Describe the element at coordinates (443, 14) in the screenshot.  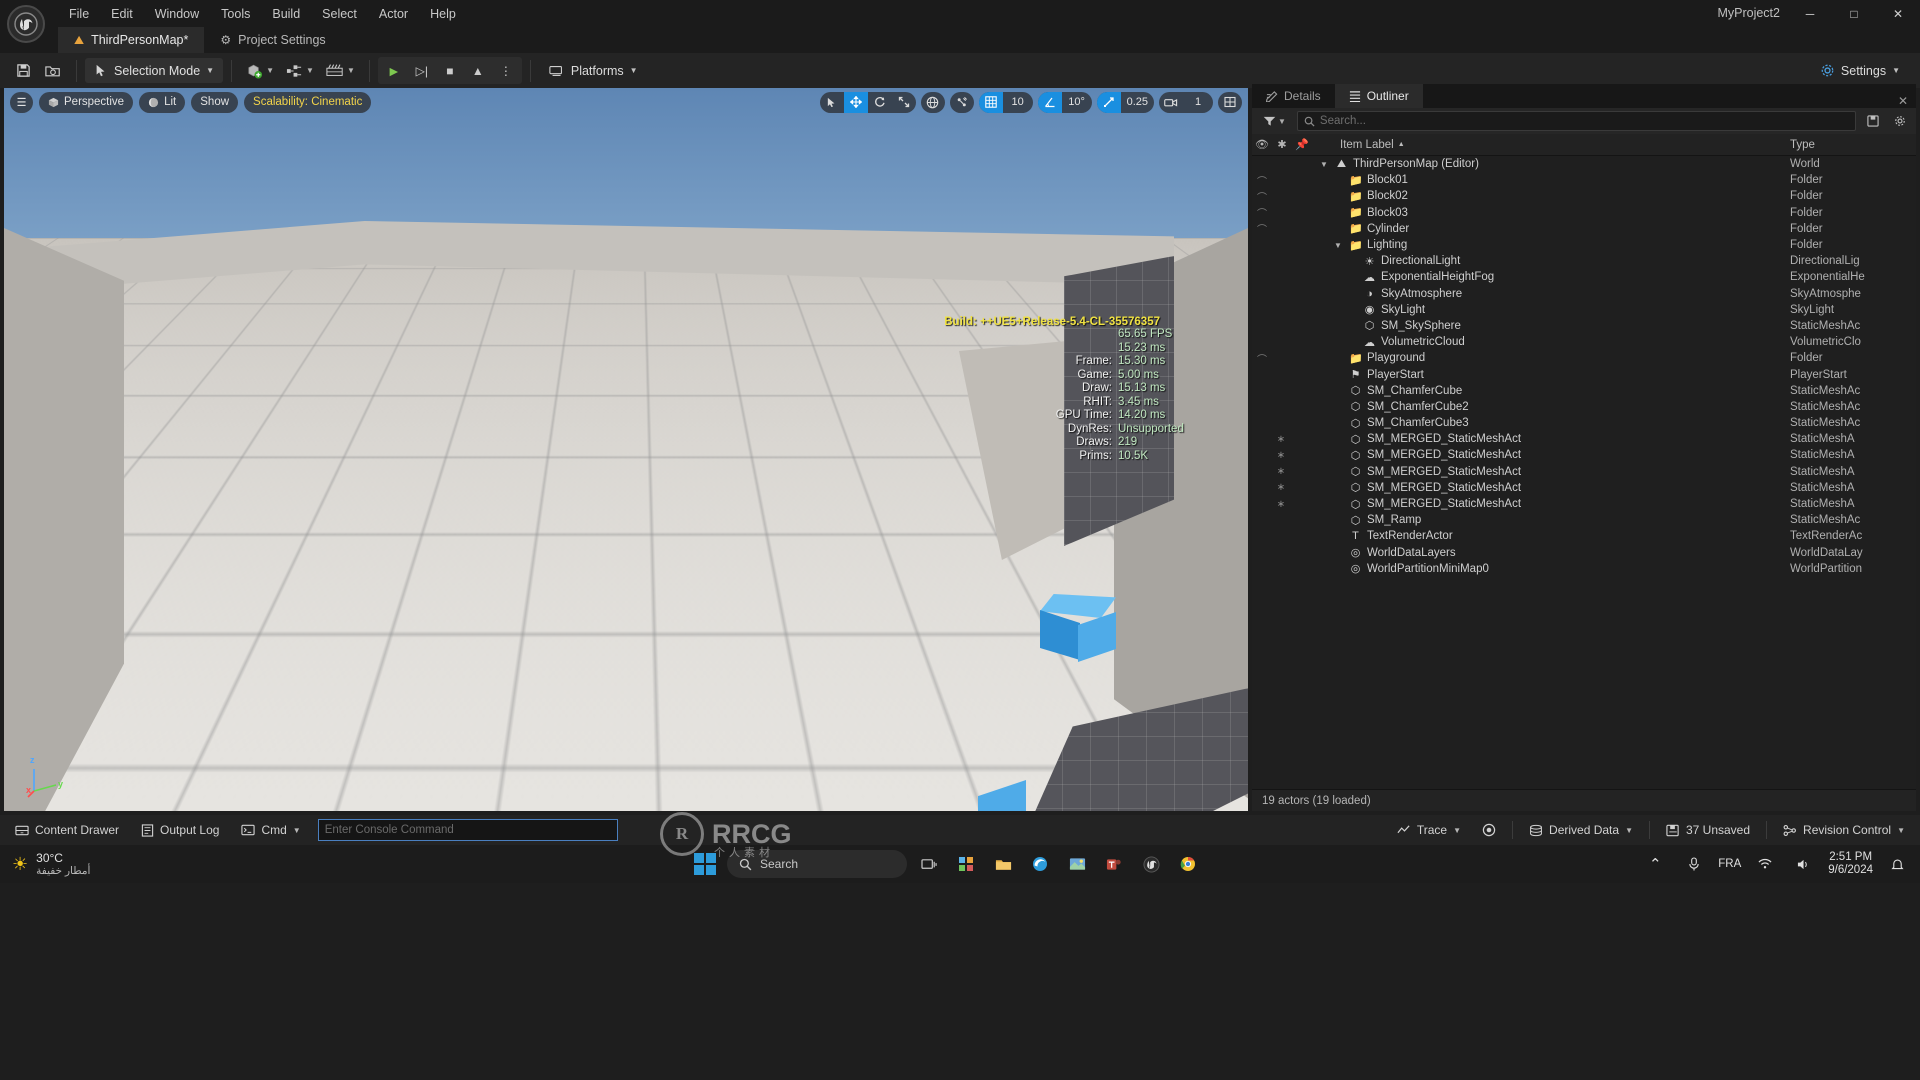
I see `menu-item-help: Help` at that location.